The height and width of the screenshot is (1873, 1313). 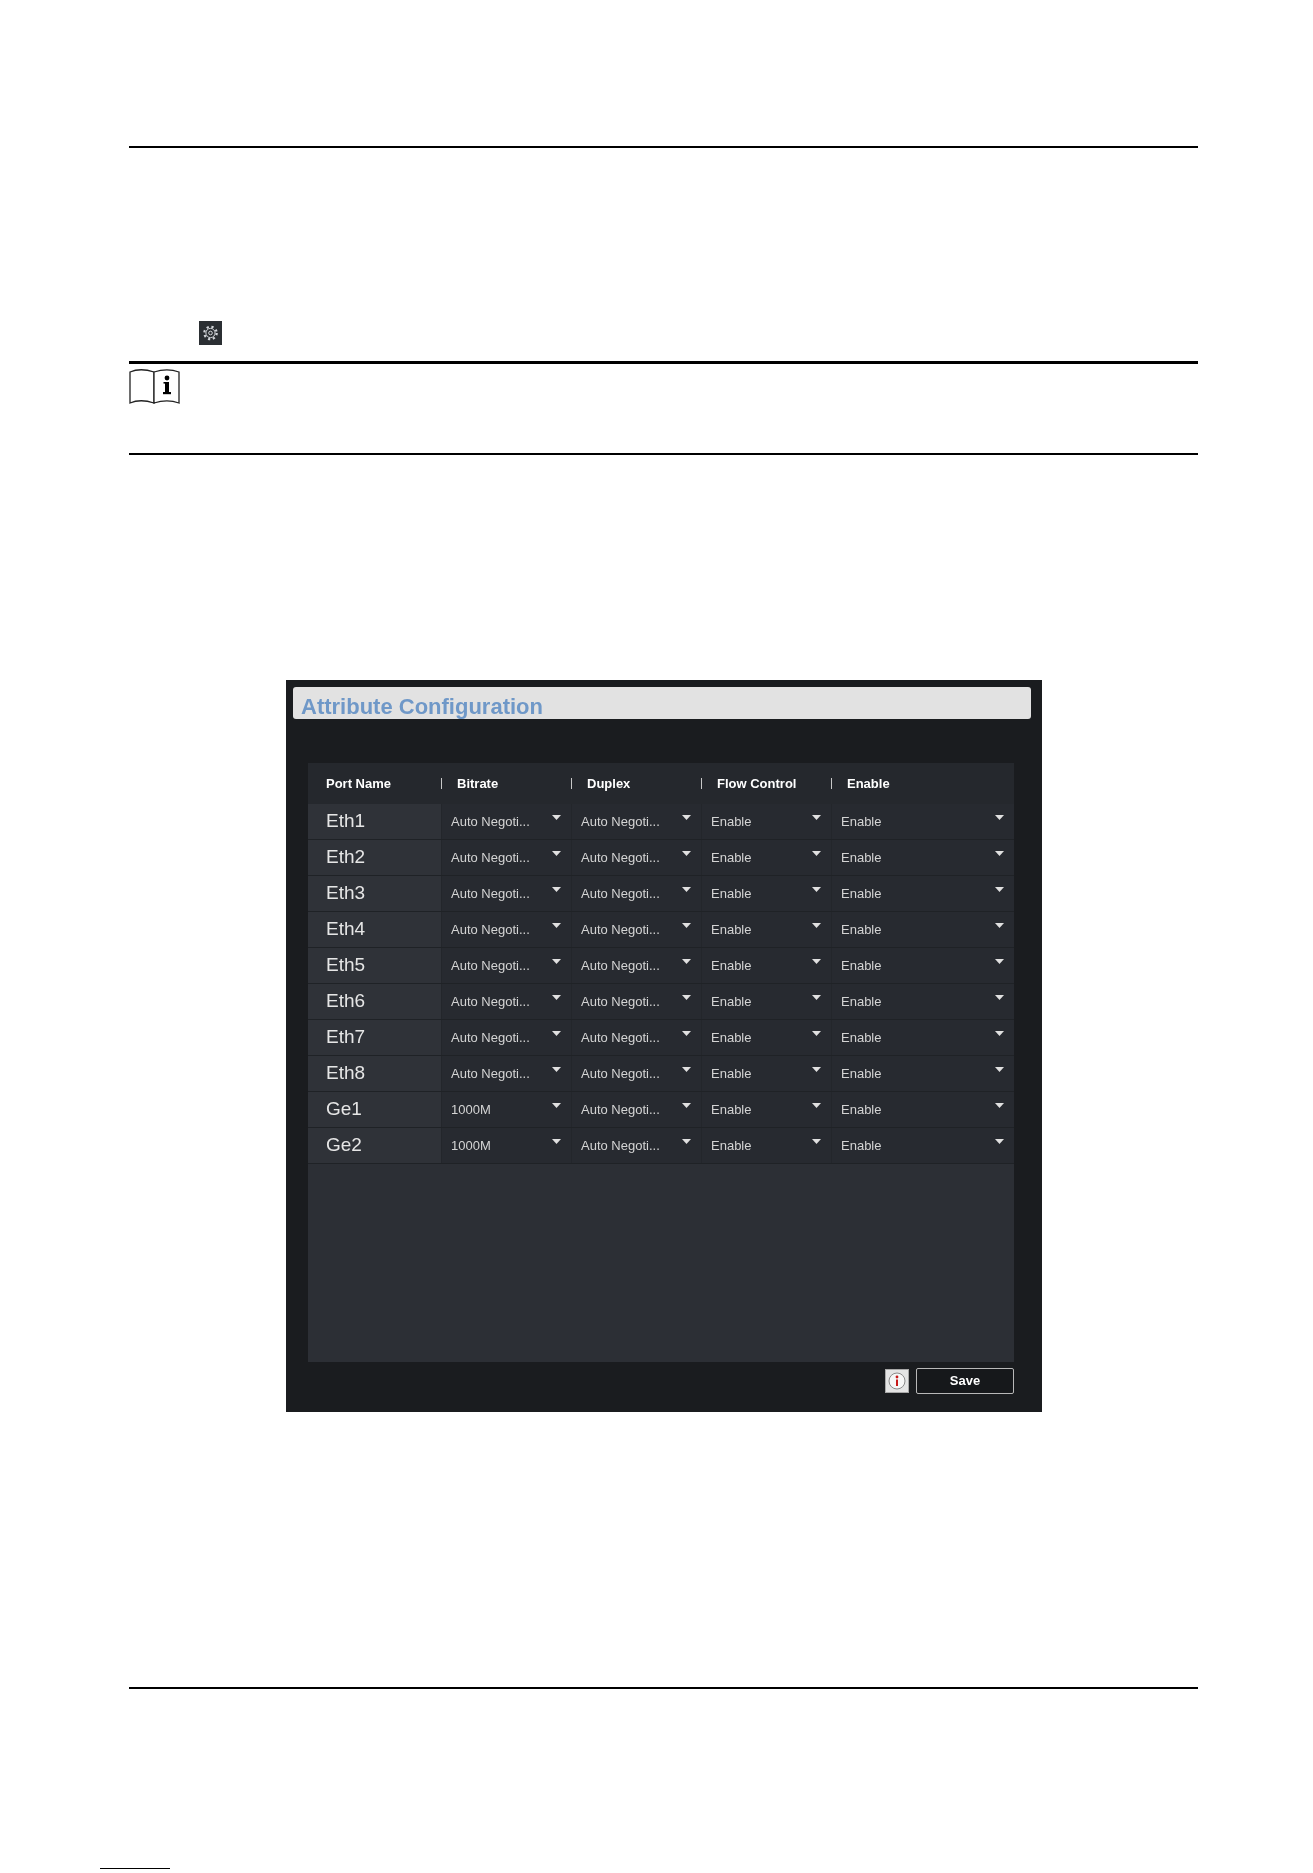 What do you see at coordinates (757, 783) in the screenshot?
I see `column-header: Flow Control` at bounding box center [757, 783].